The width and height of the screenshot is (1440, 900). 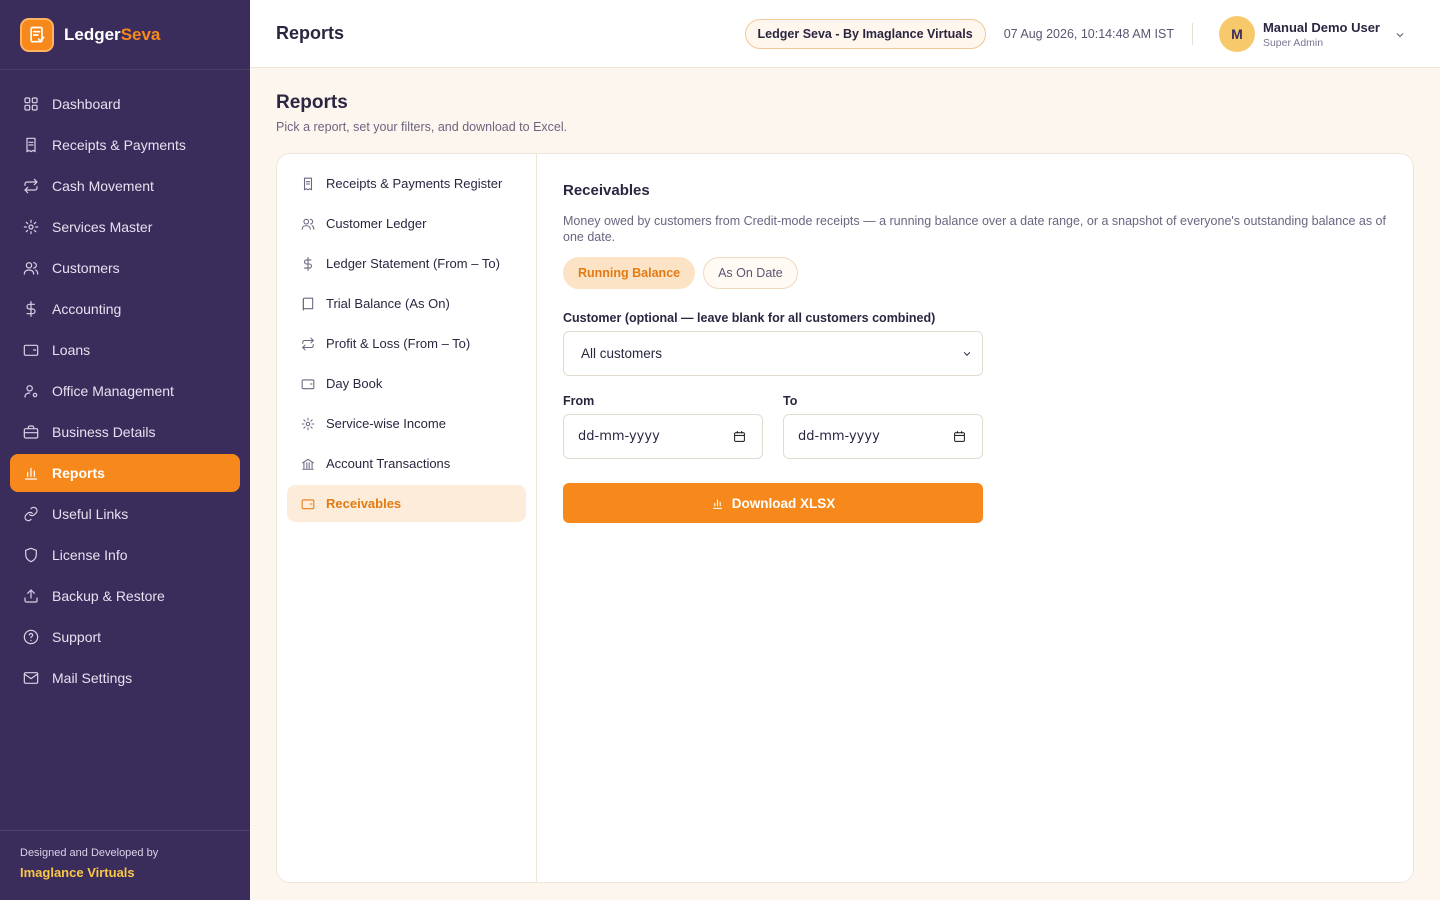 I want to click on to-field: To dd-mm-yyyy, so click(x=883, y=426).